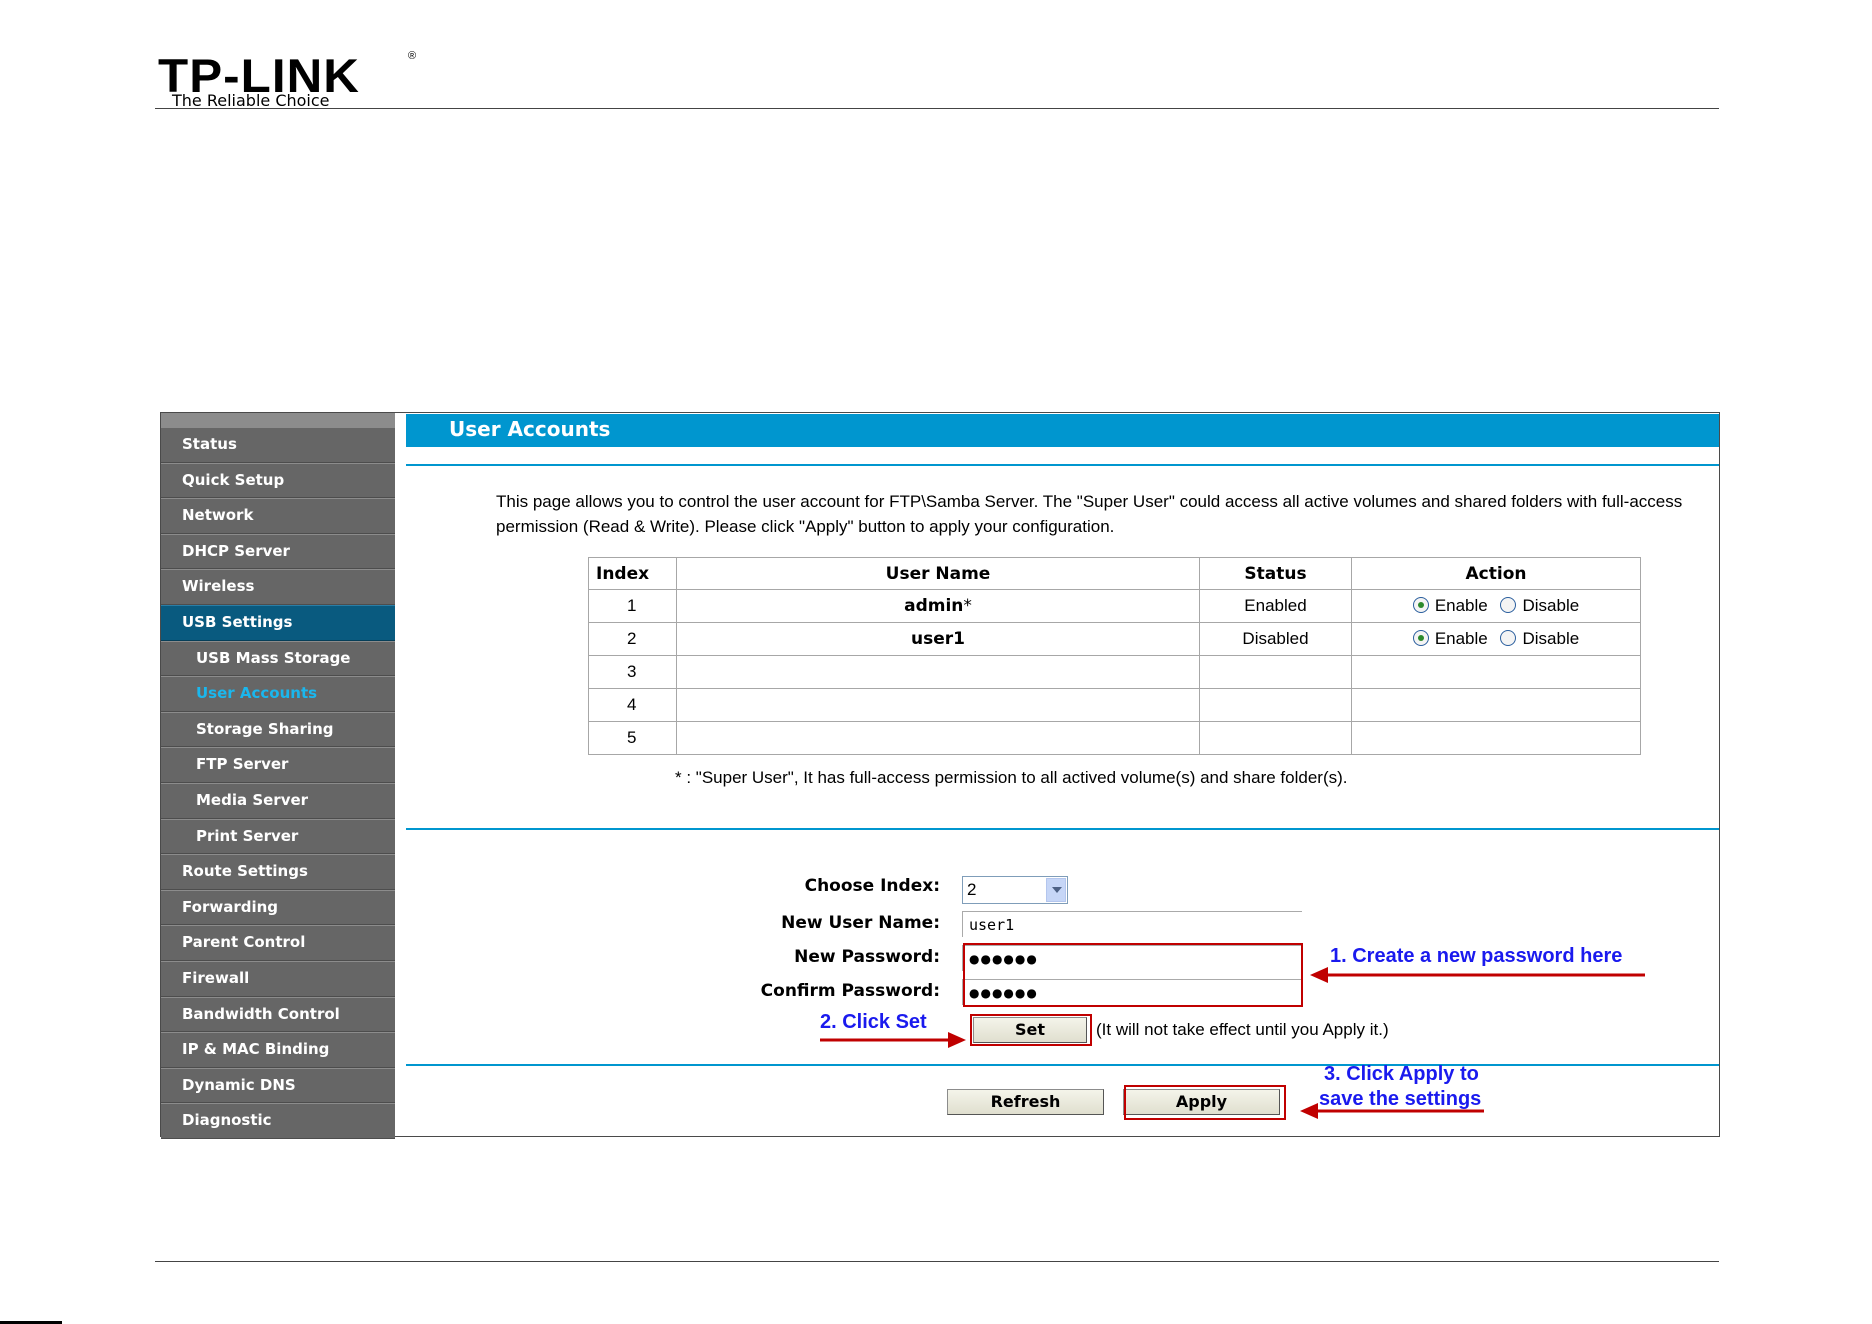  I want to click on refresh-button: Refresh, so click(1025, 1102).